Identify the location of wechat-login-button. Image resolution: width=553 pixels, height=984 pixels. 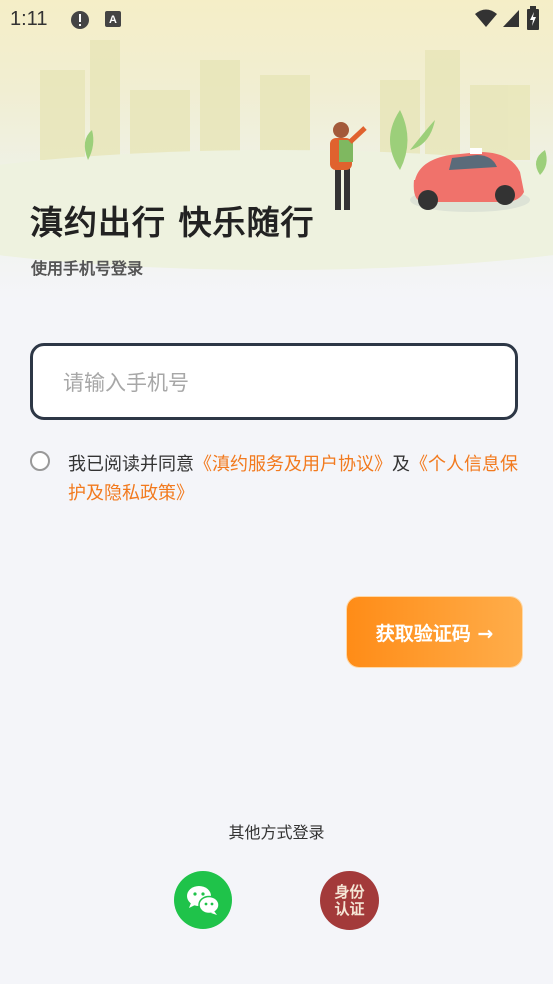
(203, 900).